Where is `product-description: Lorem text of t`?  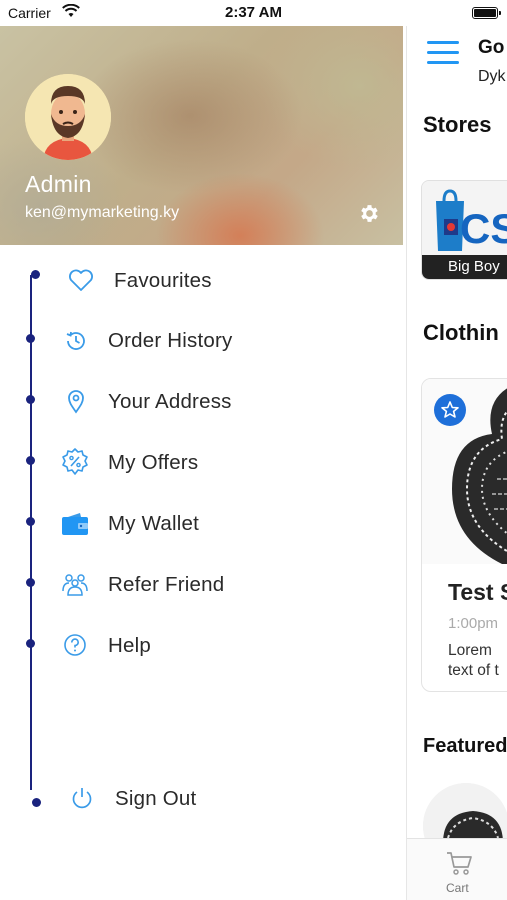 product-description: Lorem text of t is located at coordinates (473, 661).